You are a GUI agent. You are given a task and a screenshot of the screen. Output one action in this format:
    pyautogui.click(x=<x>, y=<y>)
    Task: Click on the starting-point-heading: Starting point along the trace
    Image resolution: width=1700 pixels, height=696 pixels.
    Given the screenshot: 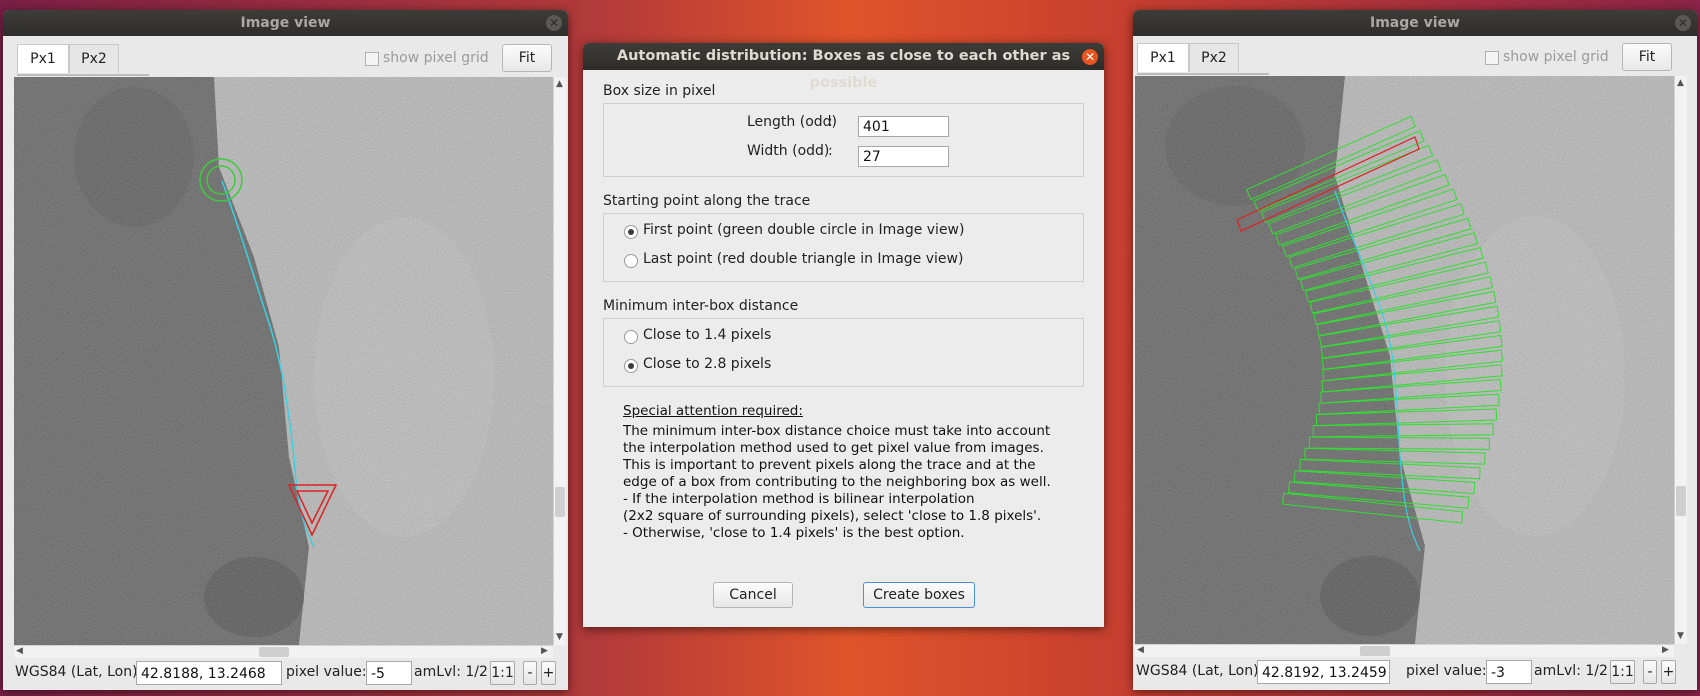 What is the action you would take?
    pyautogui.click(x=707, y=201)
    